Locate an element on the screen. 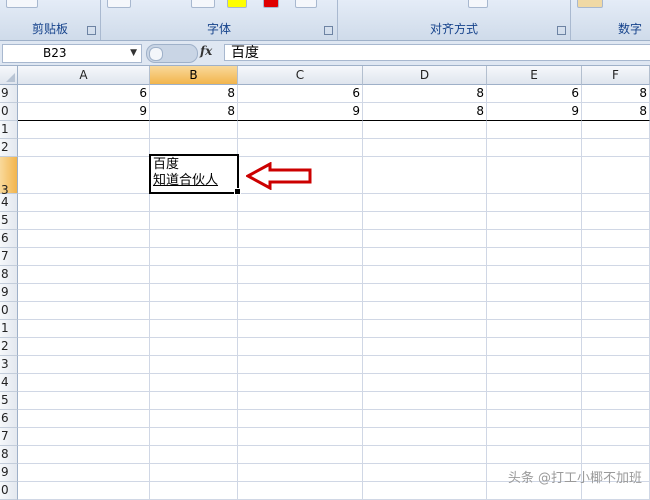 The image size is (650, 500). row-header: 8 is located at coordinates (9, 275).